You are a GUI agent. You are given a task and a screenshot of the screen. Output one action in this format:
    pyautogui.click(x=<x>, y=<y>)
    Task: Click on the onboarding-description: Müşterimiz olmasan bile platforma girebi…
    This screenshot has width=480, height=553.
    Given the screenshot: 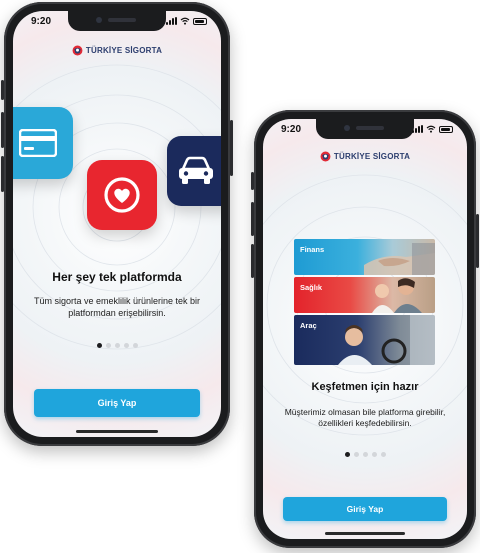 What is the action you would take?
    pyautogui.click(x=365, y=418)
    